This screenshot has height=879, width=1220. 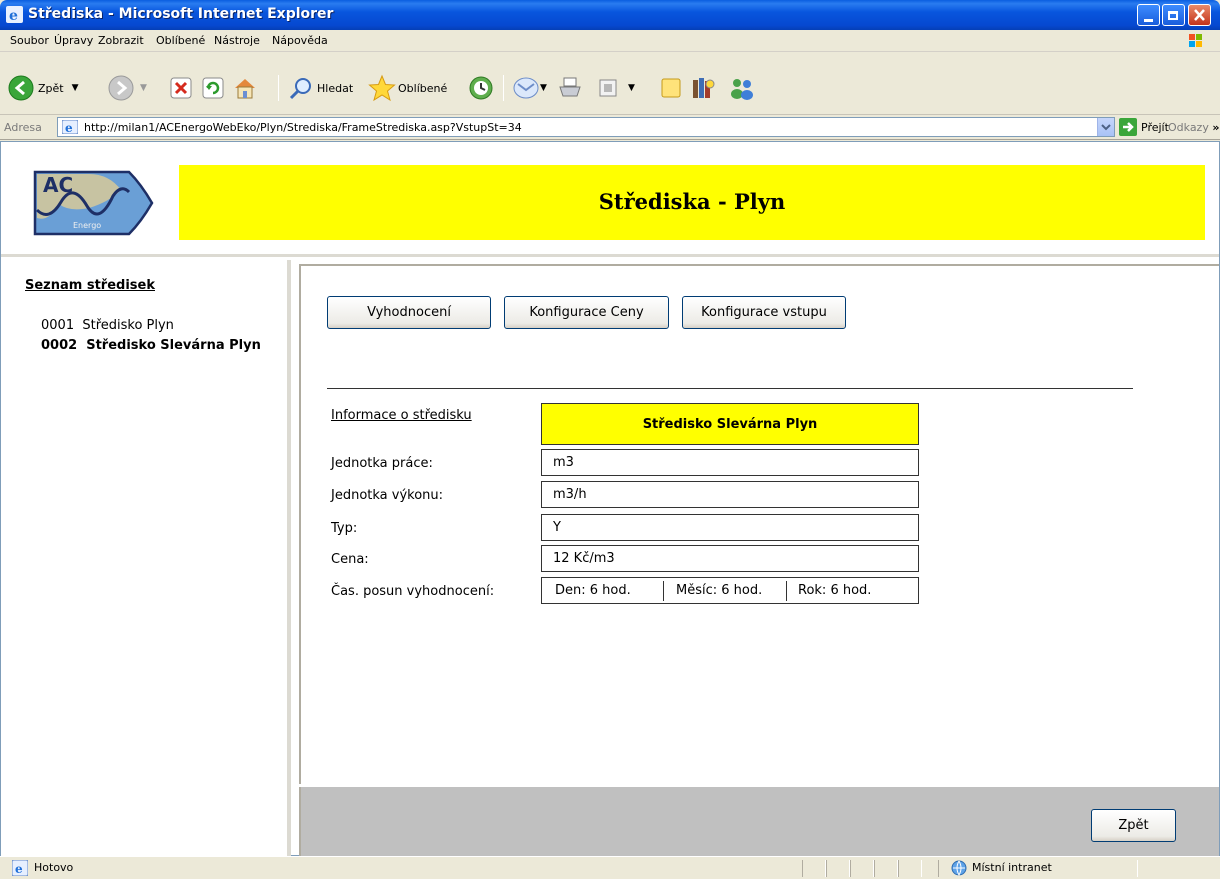 I want to click on page-icon: e, so click(x=70, y=127).